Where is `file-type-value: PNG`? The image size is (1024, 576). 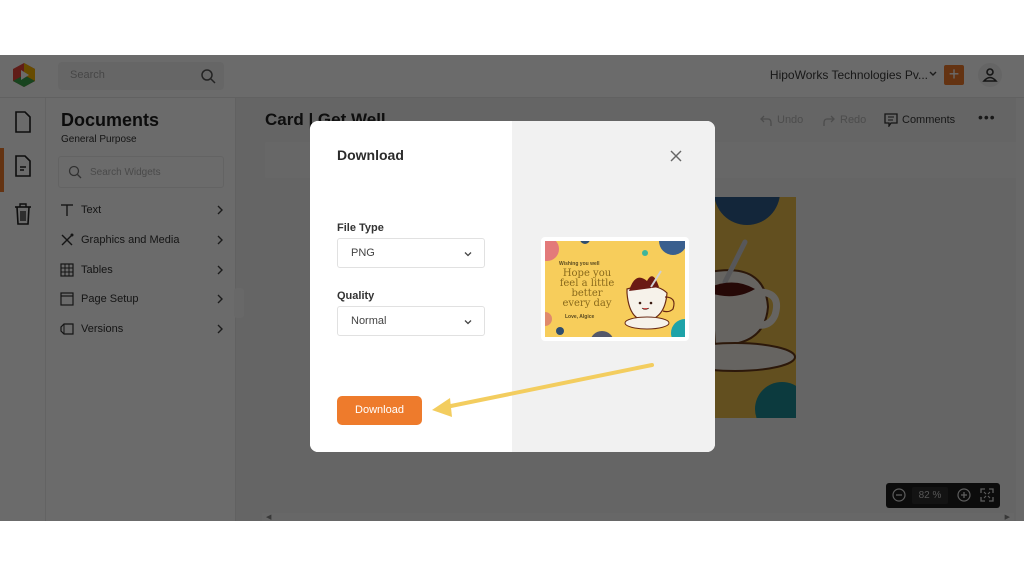 file-type-value: PNG is located at coordinates (363, 253).